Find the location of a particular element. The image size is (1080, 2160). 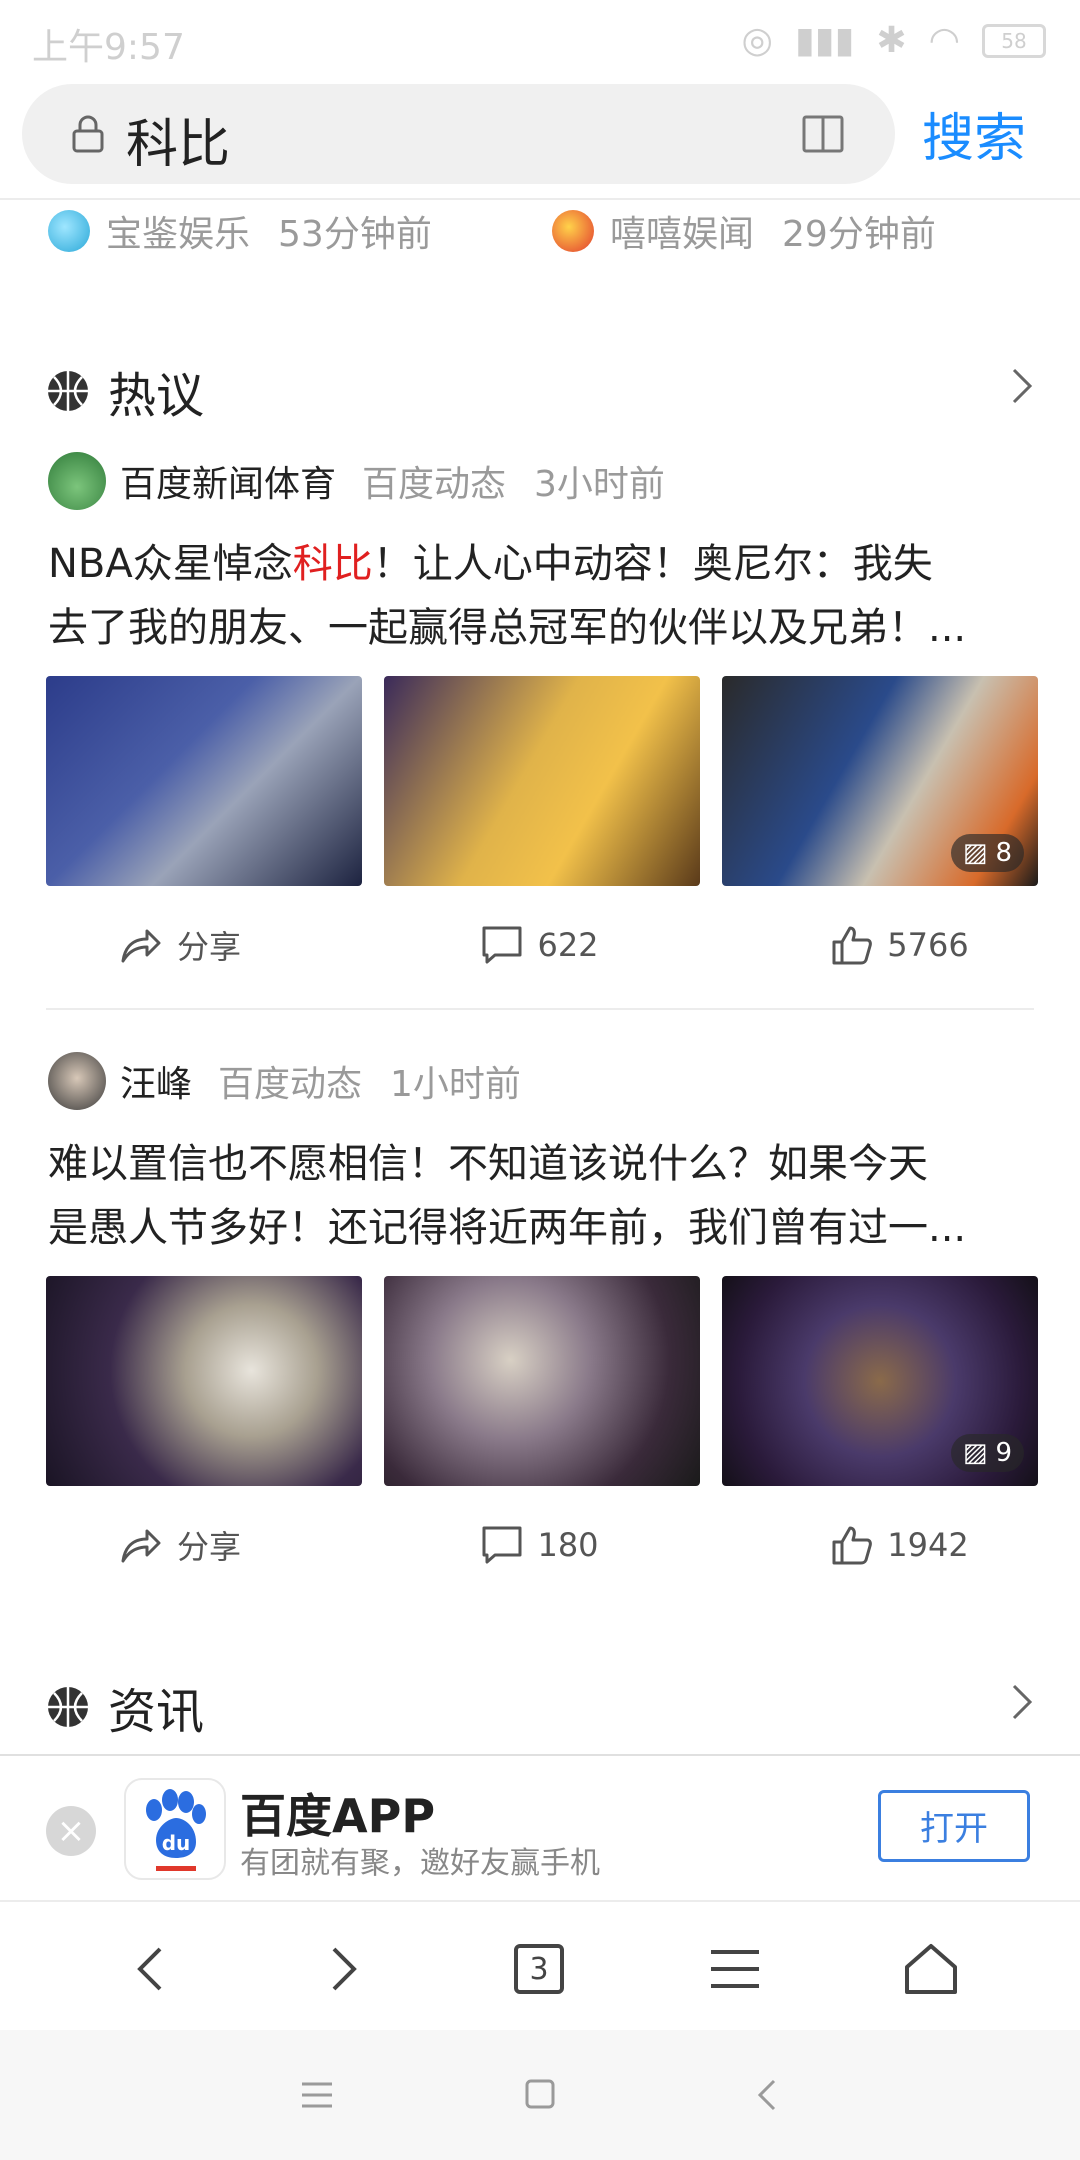

source-item: 嘻嘻娱闻 29分钟前 is located at coordinates (744, 231).